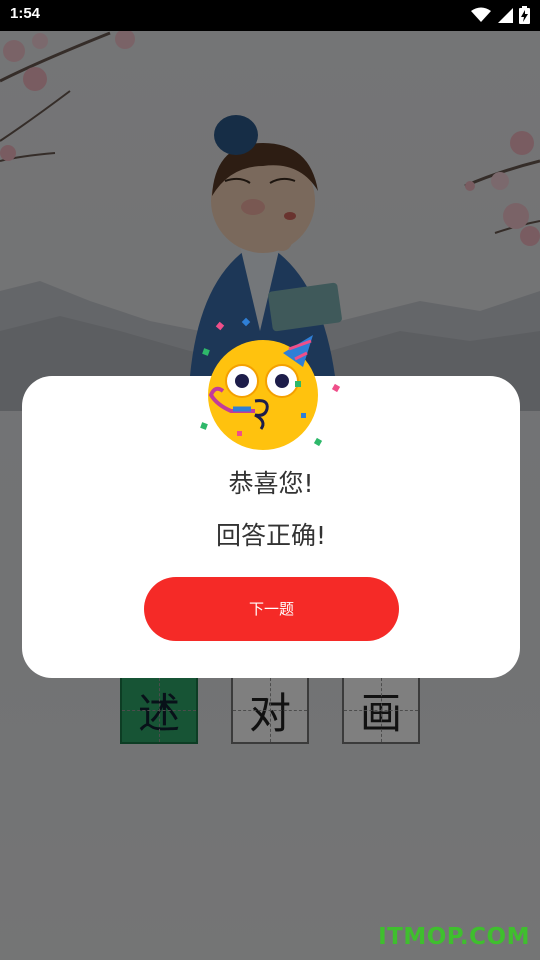 This screenshot has height=960, width=540. Describe the element at coordinates (270, 15) in the screenshot. I see `status-bar: 1:54` at that location.